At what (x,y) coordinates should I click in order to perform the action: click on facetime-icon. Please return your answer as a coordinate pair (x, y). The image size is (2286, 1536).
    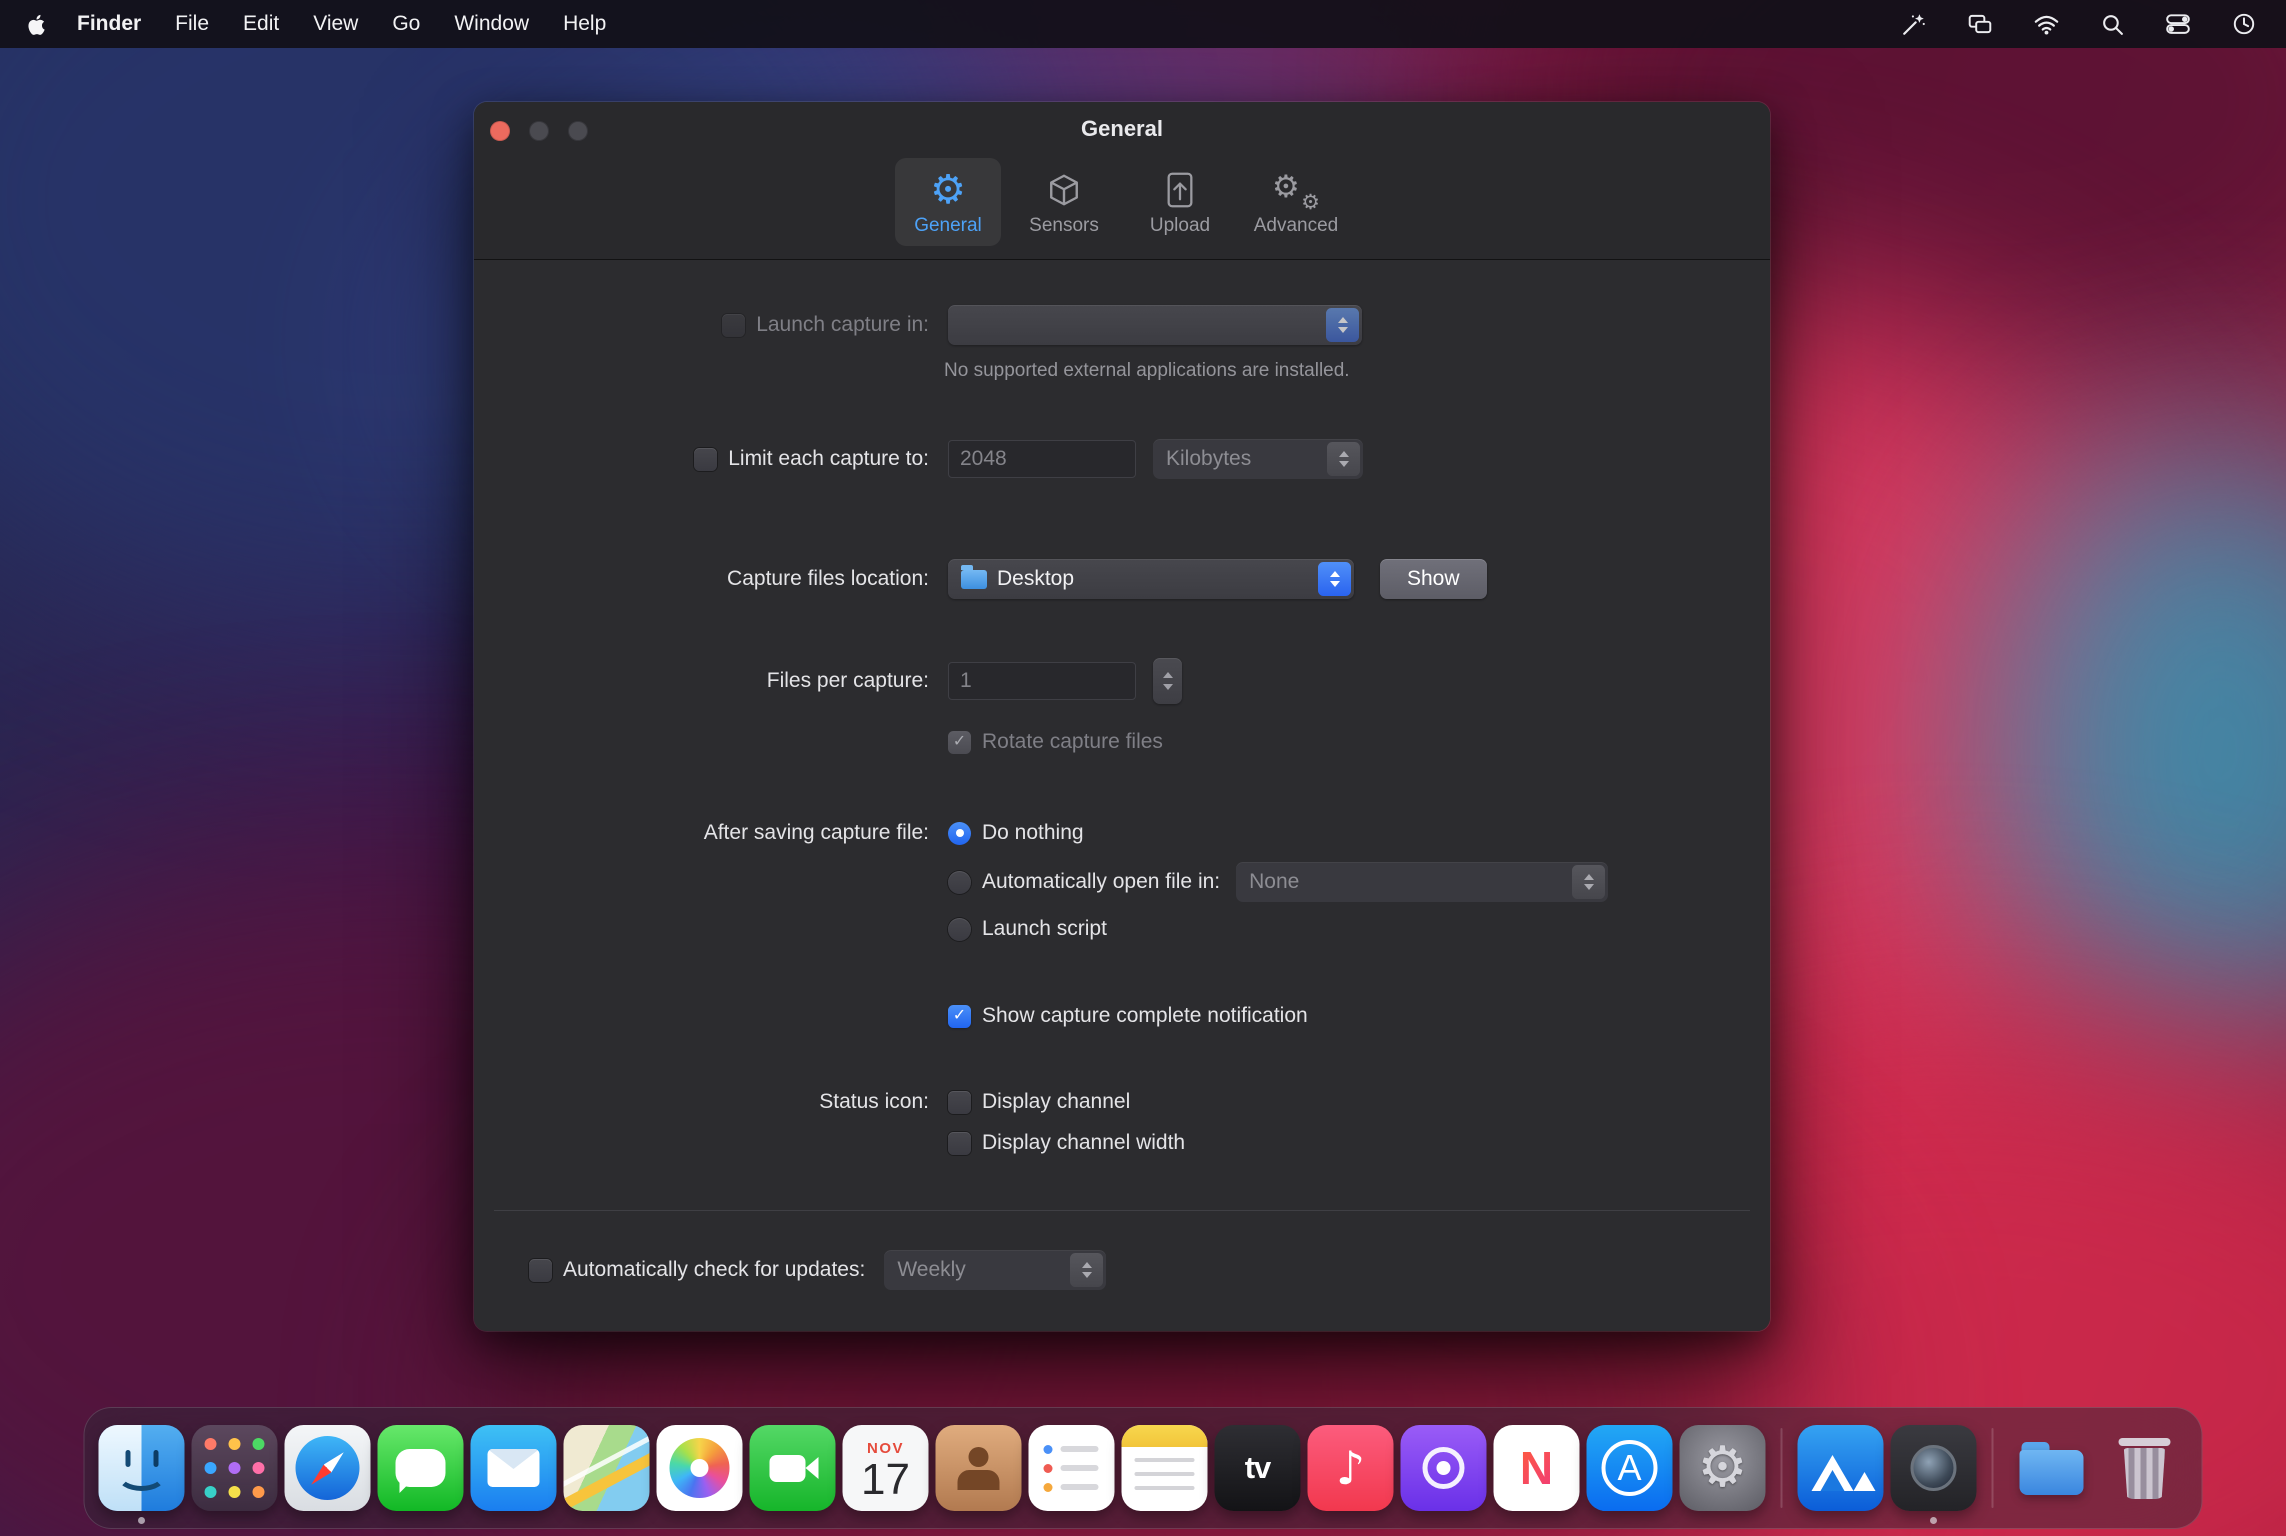
    Looking at the image, I should click on (792, 1468).